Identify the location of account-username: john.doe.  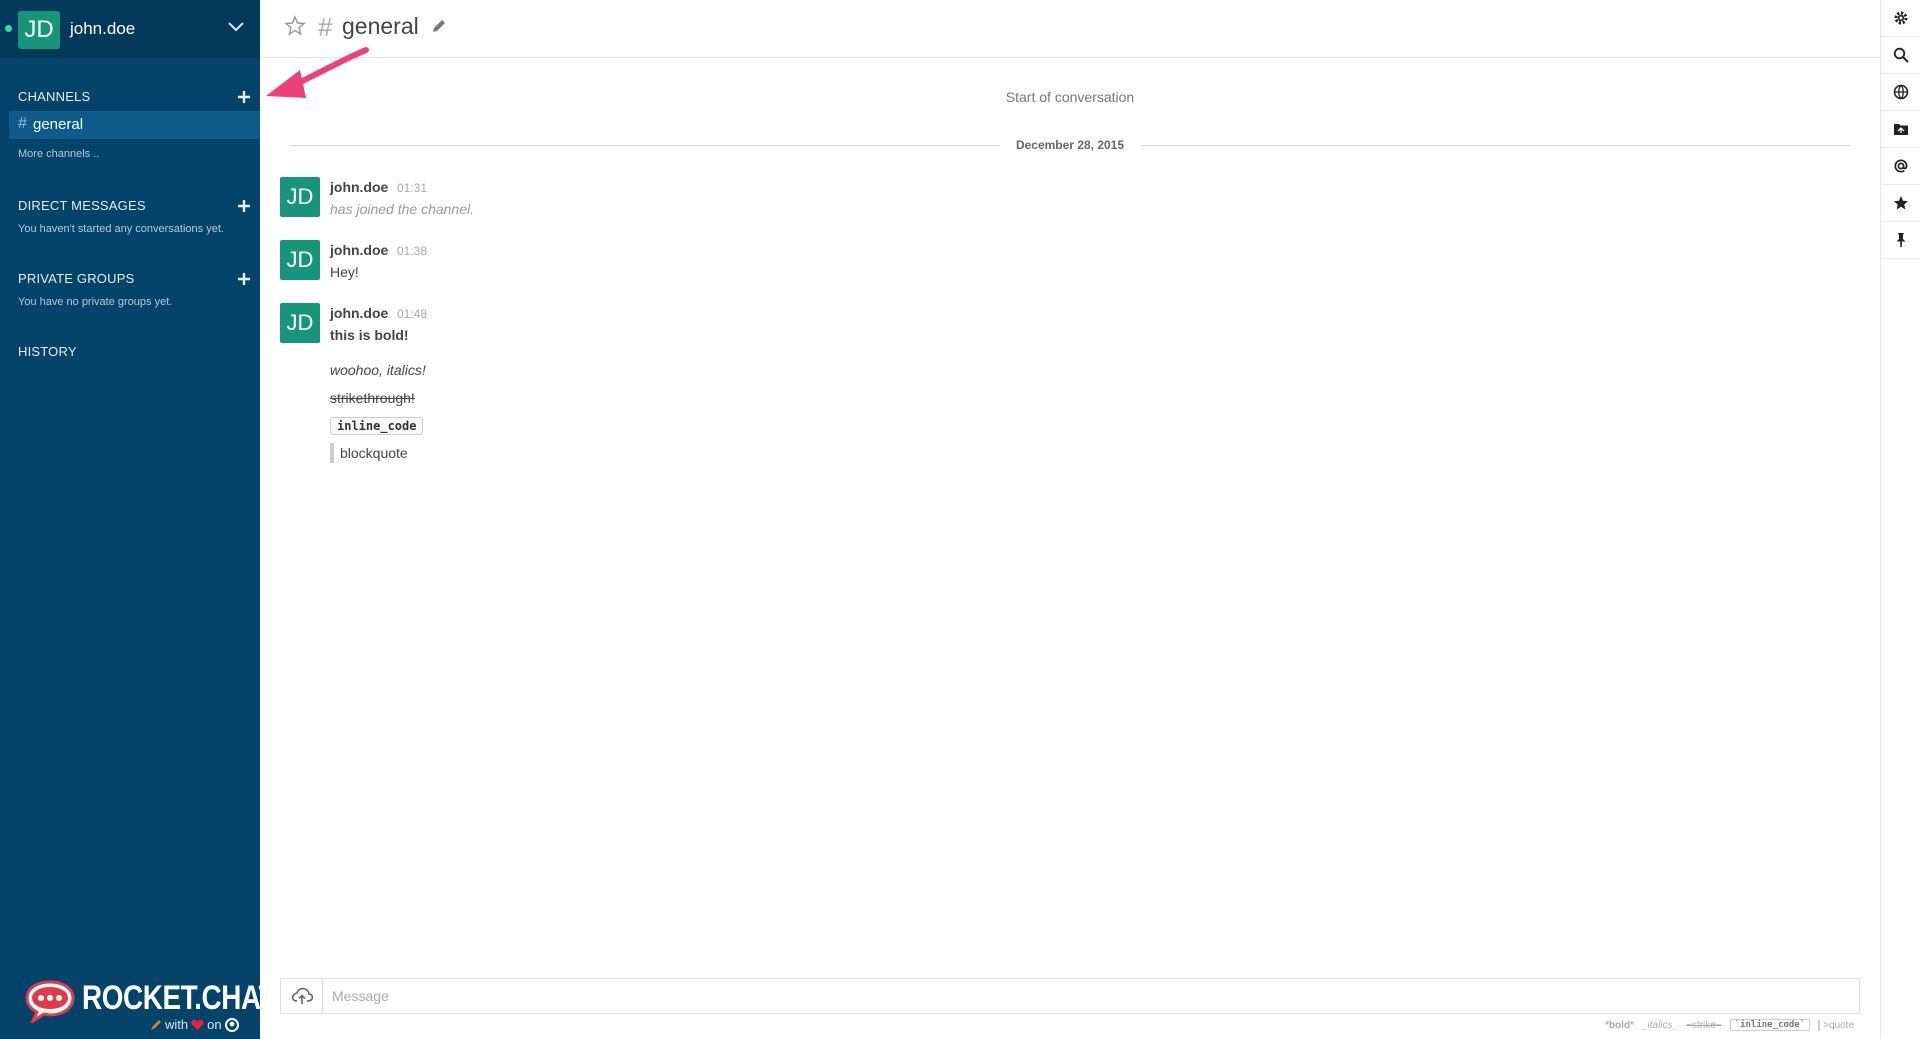
(103, 28).